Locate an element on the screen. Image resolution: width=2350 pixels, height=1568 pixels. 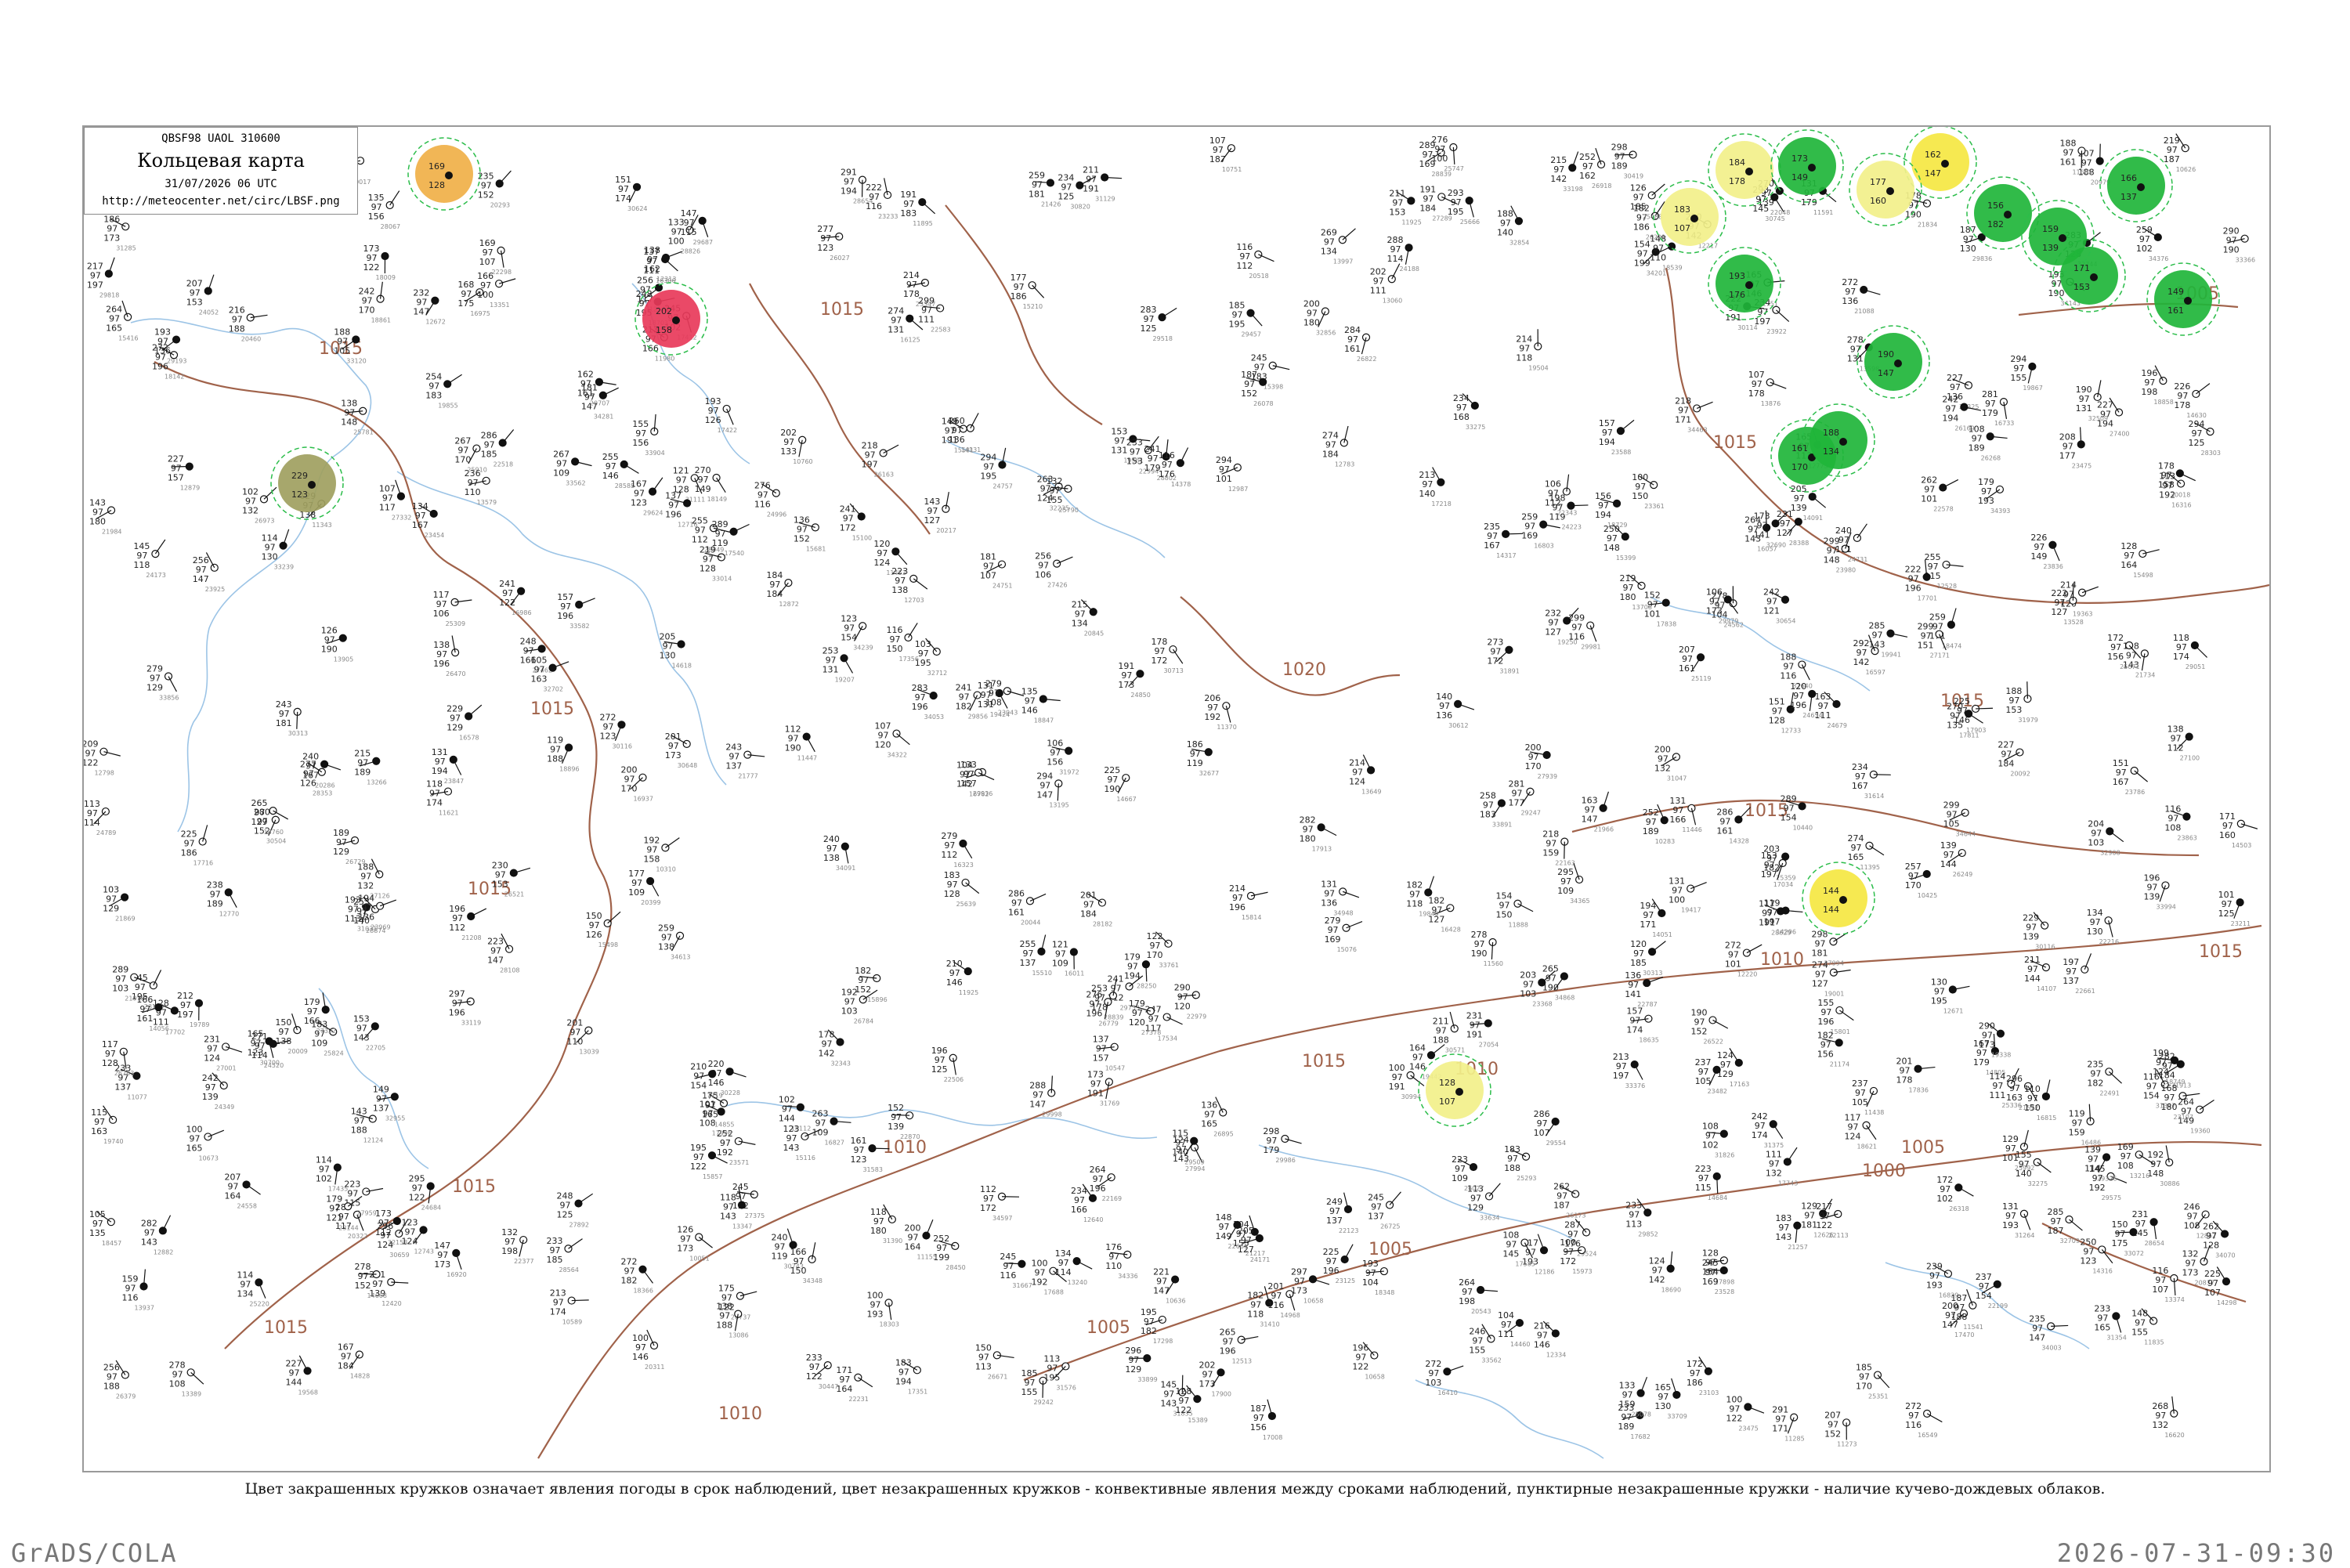
svg-text: 179 is located at coordinates (1990, 413).